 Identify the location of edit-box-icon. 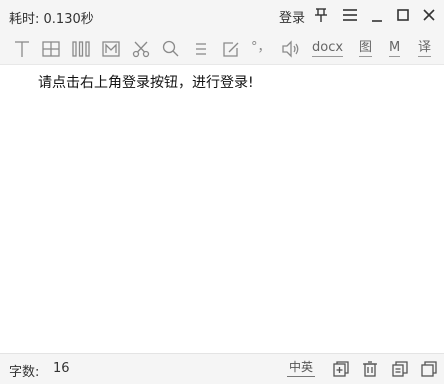
(231, 49).